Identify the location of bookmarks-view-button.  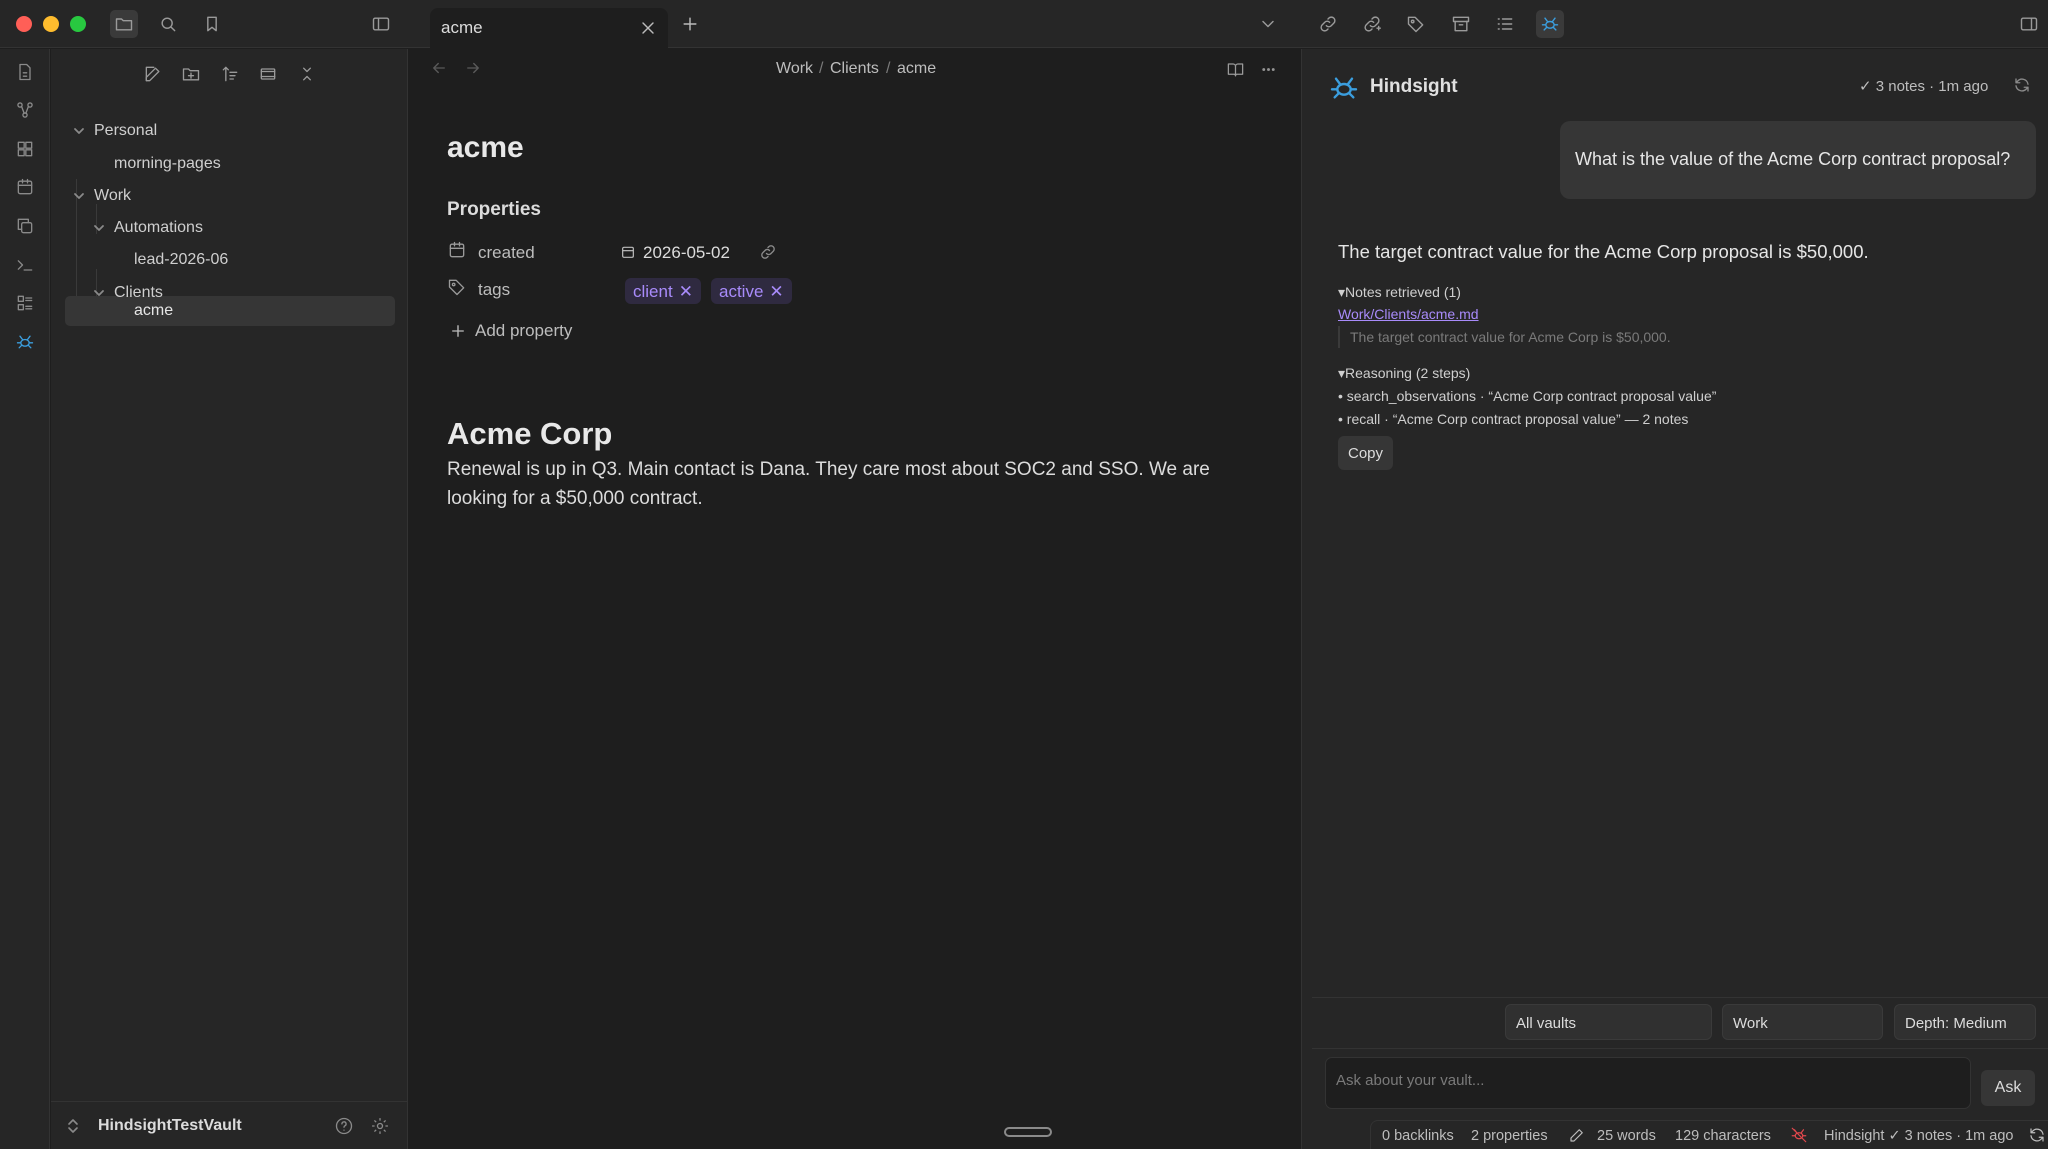
(212, 24).